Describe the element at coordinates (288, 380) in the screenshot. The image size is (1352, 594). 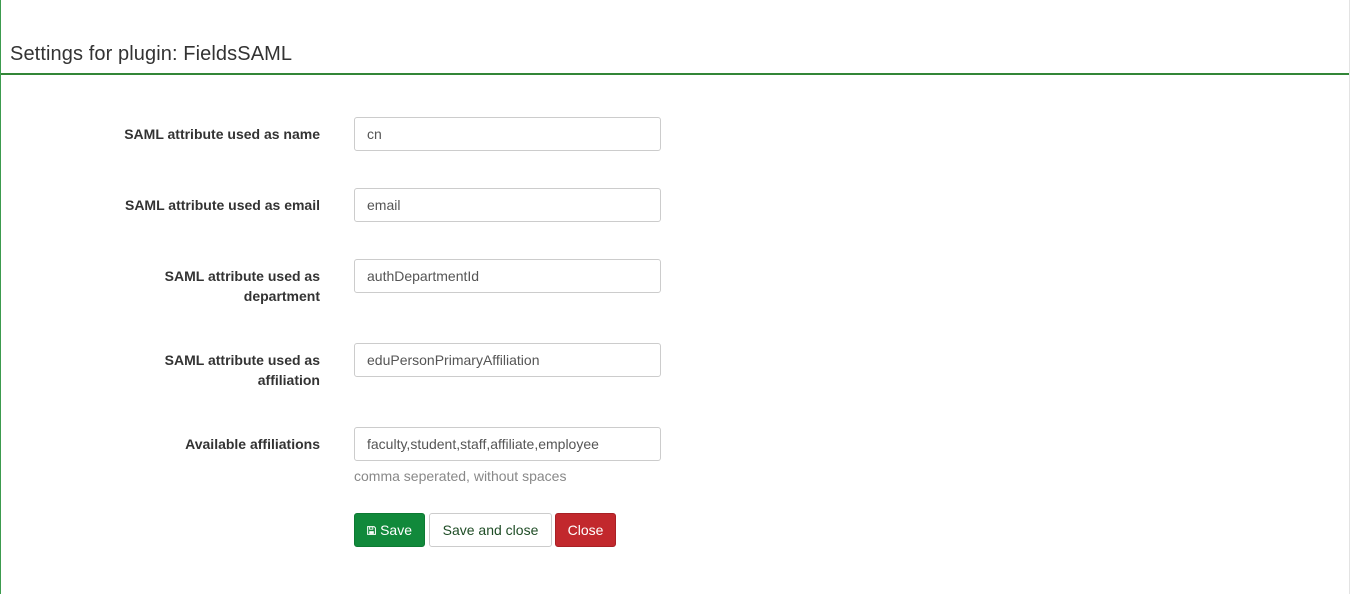
I see `affiliation-attribute-label-line2: affiliation` at that location.